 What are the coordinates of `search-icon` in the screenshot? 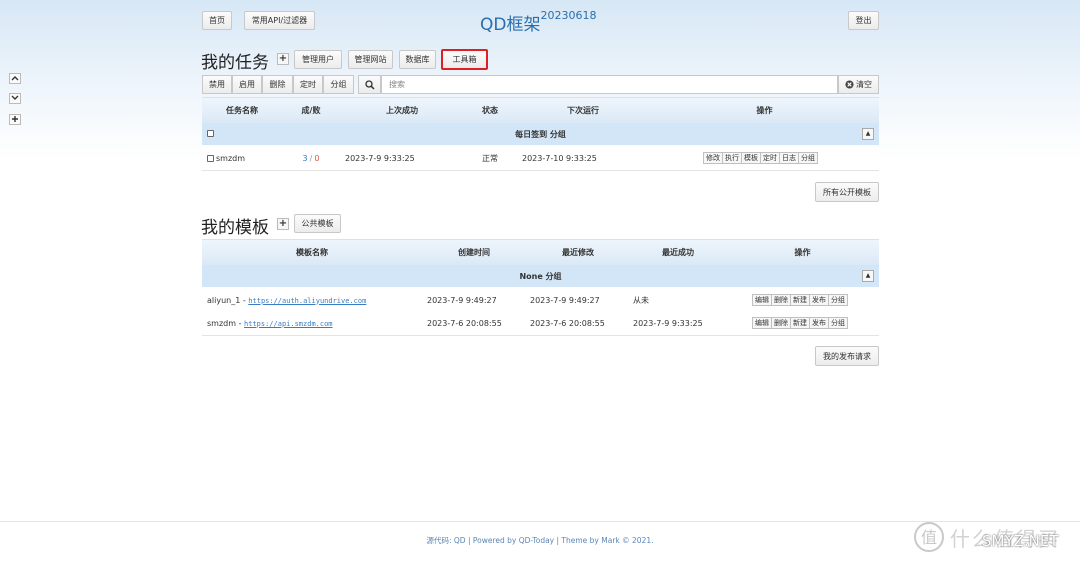 It's located at (369, 84).